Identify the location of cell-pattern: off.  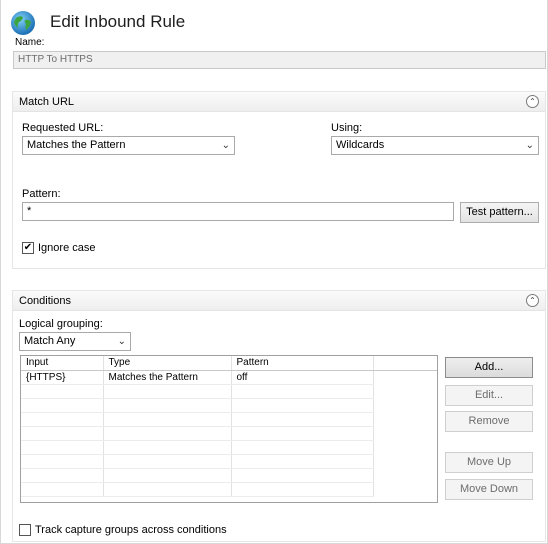
(302, 377).